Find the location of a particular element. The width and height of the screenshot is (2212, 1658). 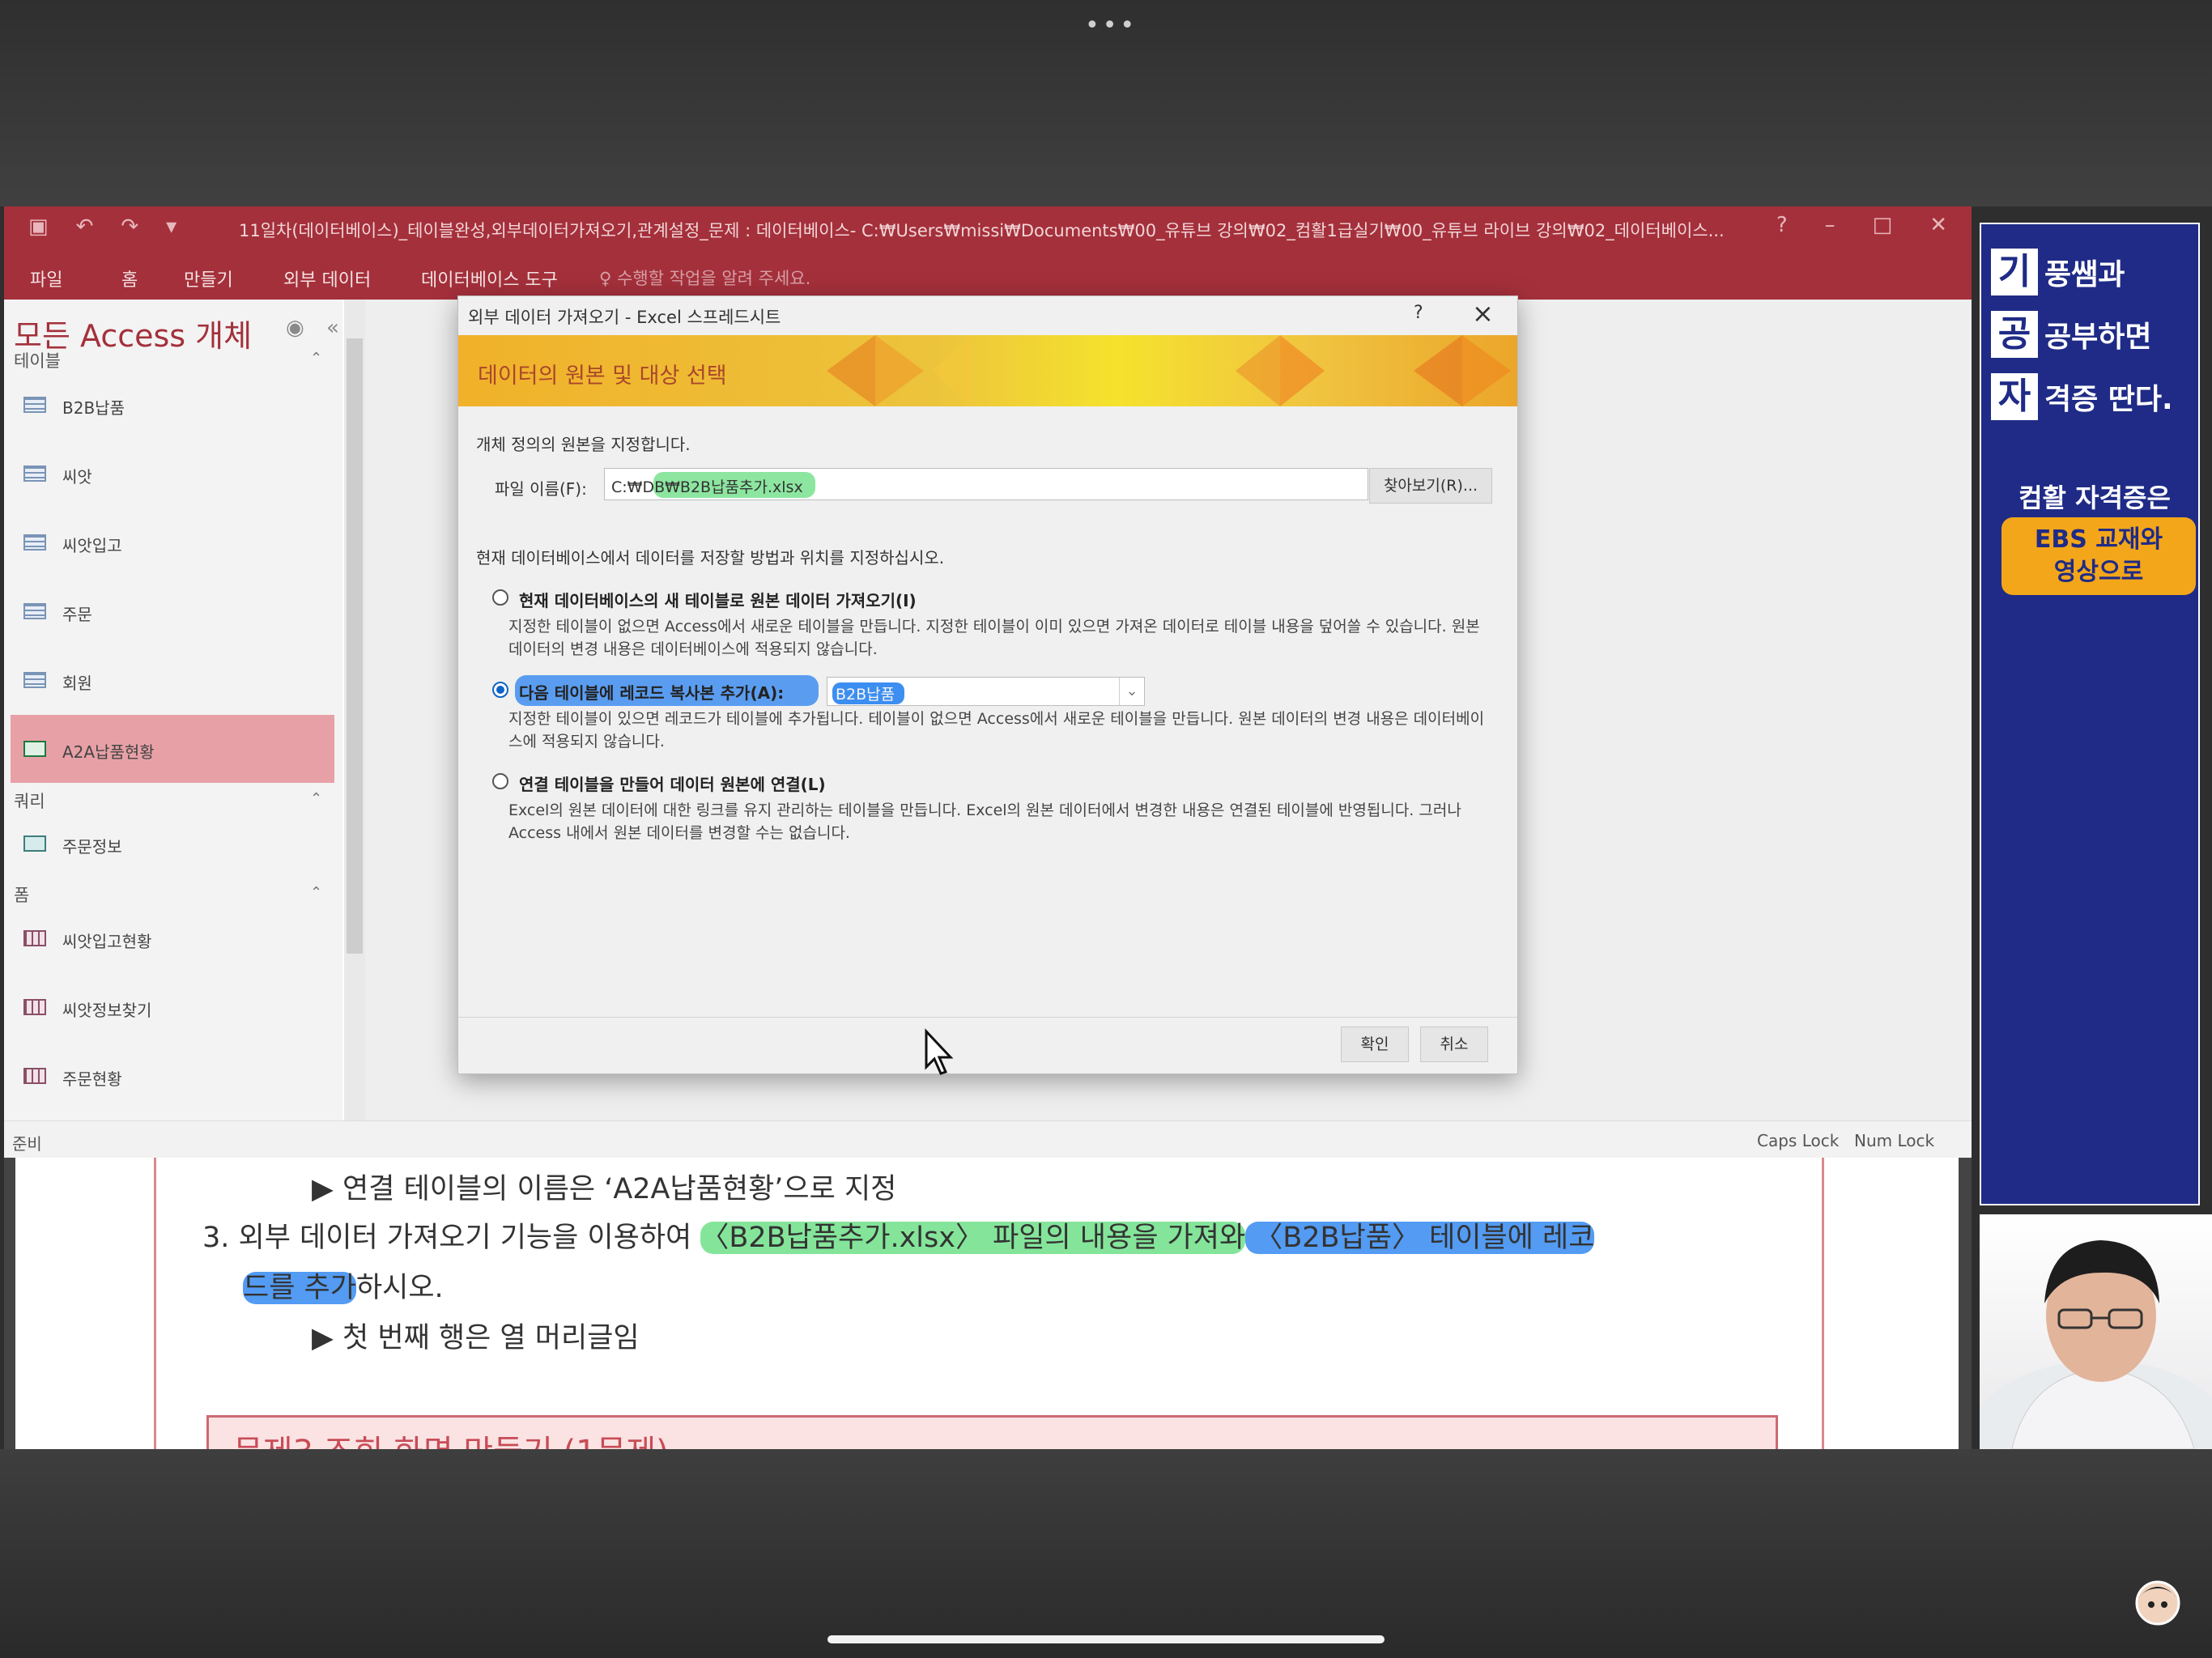

quick-access-toolbar: ▣ ↶ ↷ ▾ is located at coordinates (103, 227).